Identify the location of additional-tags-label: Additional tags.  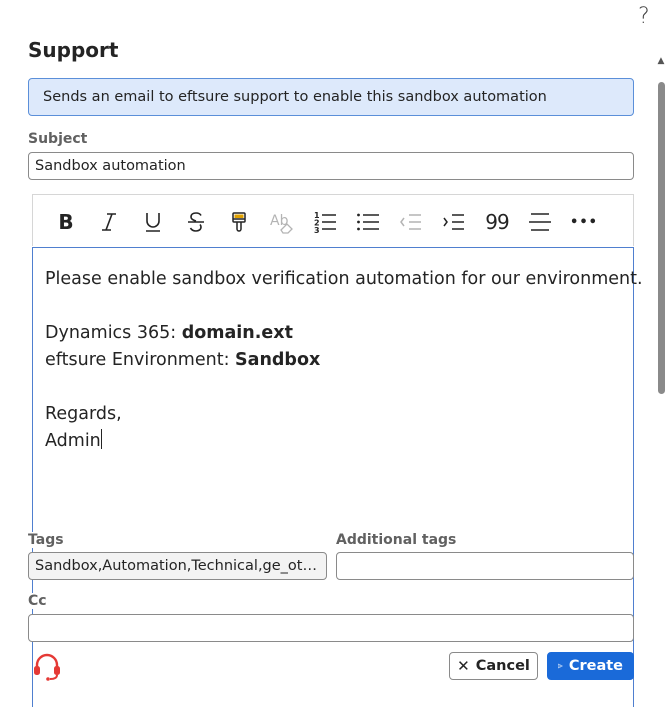
(396, 540).